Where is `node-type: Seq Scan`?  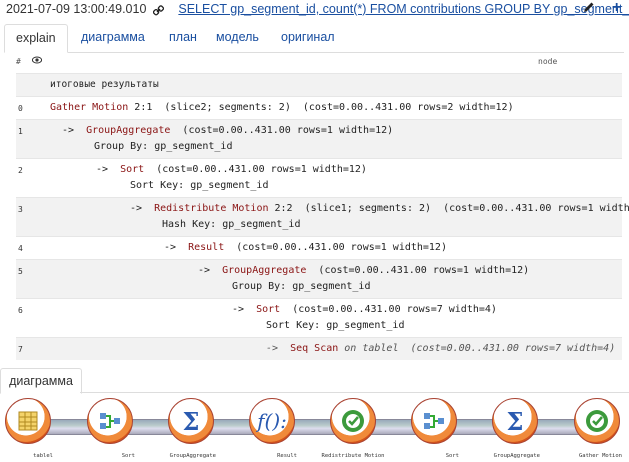 node-type: Seq Scan is located at coordinates (314, 348).